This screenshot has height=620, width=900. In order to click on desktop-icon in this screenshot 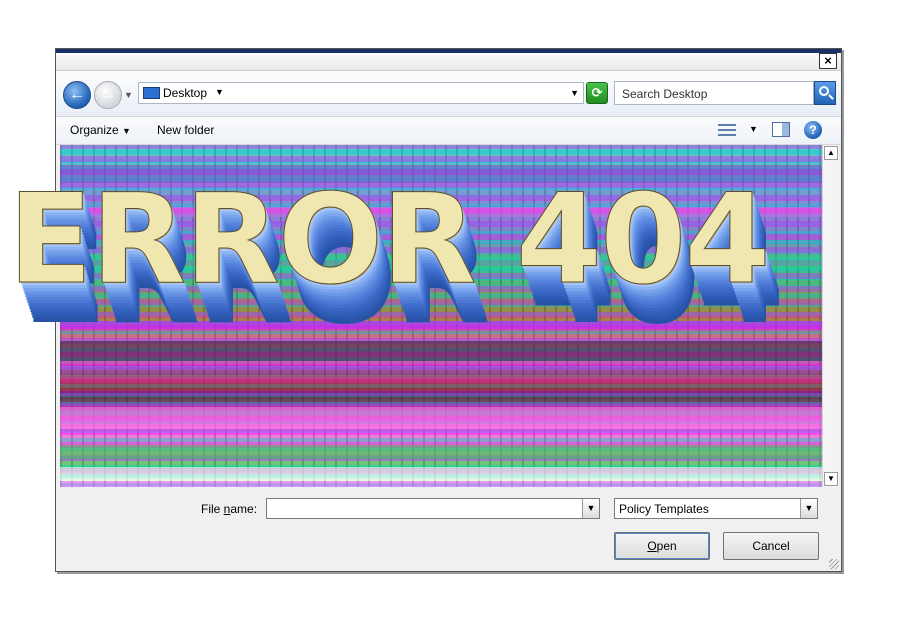, I will do `click(151, 93)`.